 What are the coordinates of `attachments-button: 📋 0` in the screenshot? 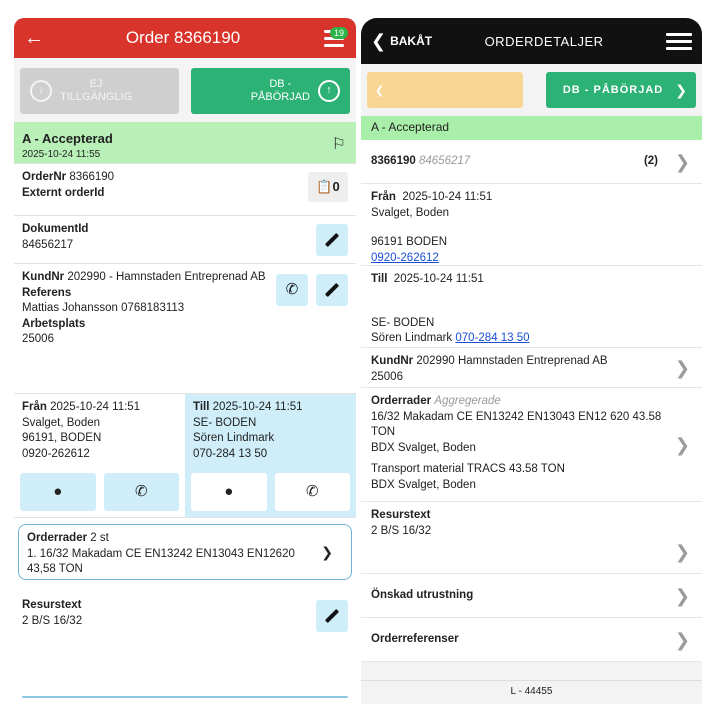 It's located at (328, 187).